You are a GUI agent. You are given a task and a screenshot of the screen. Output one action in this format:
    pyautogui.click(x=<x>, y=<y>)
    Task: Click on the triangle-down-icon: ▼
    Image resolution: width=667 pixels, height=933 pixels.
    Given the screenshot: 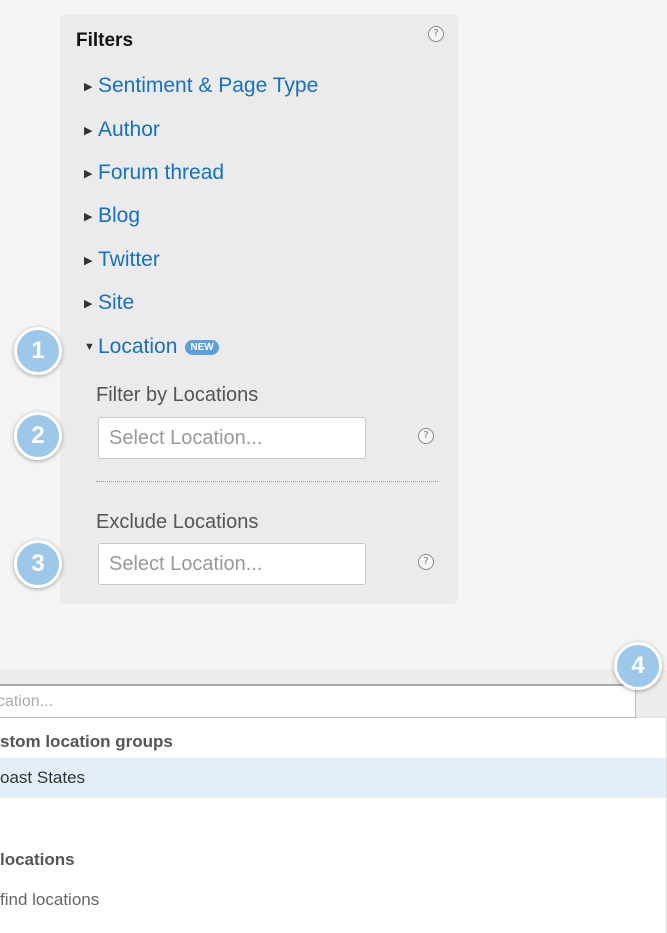 What is the action you would take?
    pyautogui.click(x=89, y=347)
    